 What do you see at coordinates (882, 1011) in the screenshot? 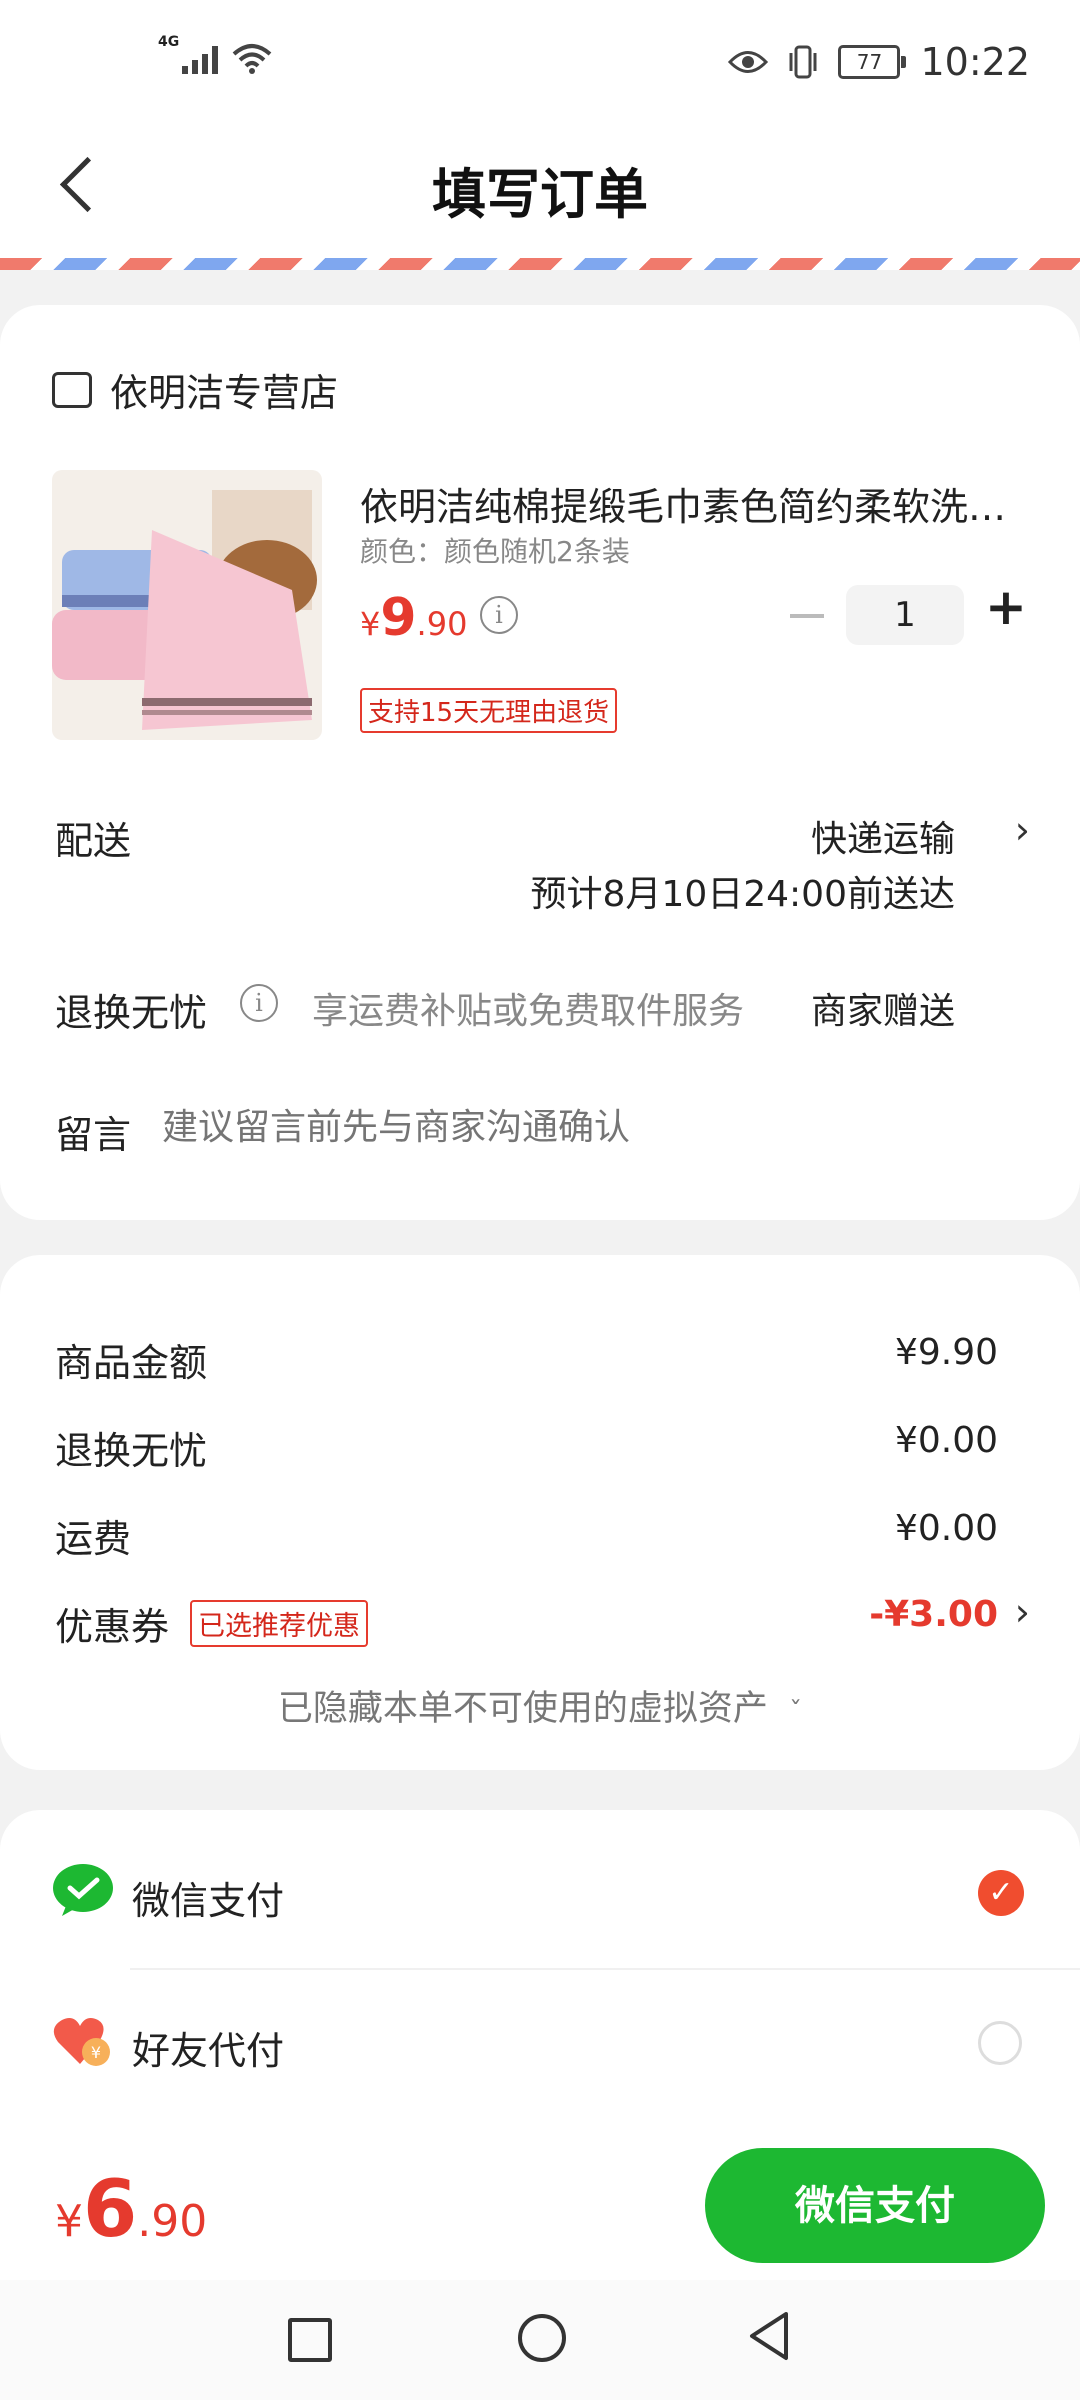
I see `return-value: 商家赠送` at bounding box center [882, 1011].